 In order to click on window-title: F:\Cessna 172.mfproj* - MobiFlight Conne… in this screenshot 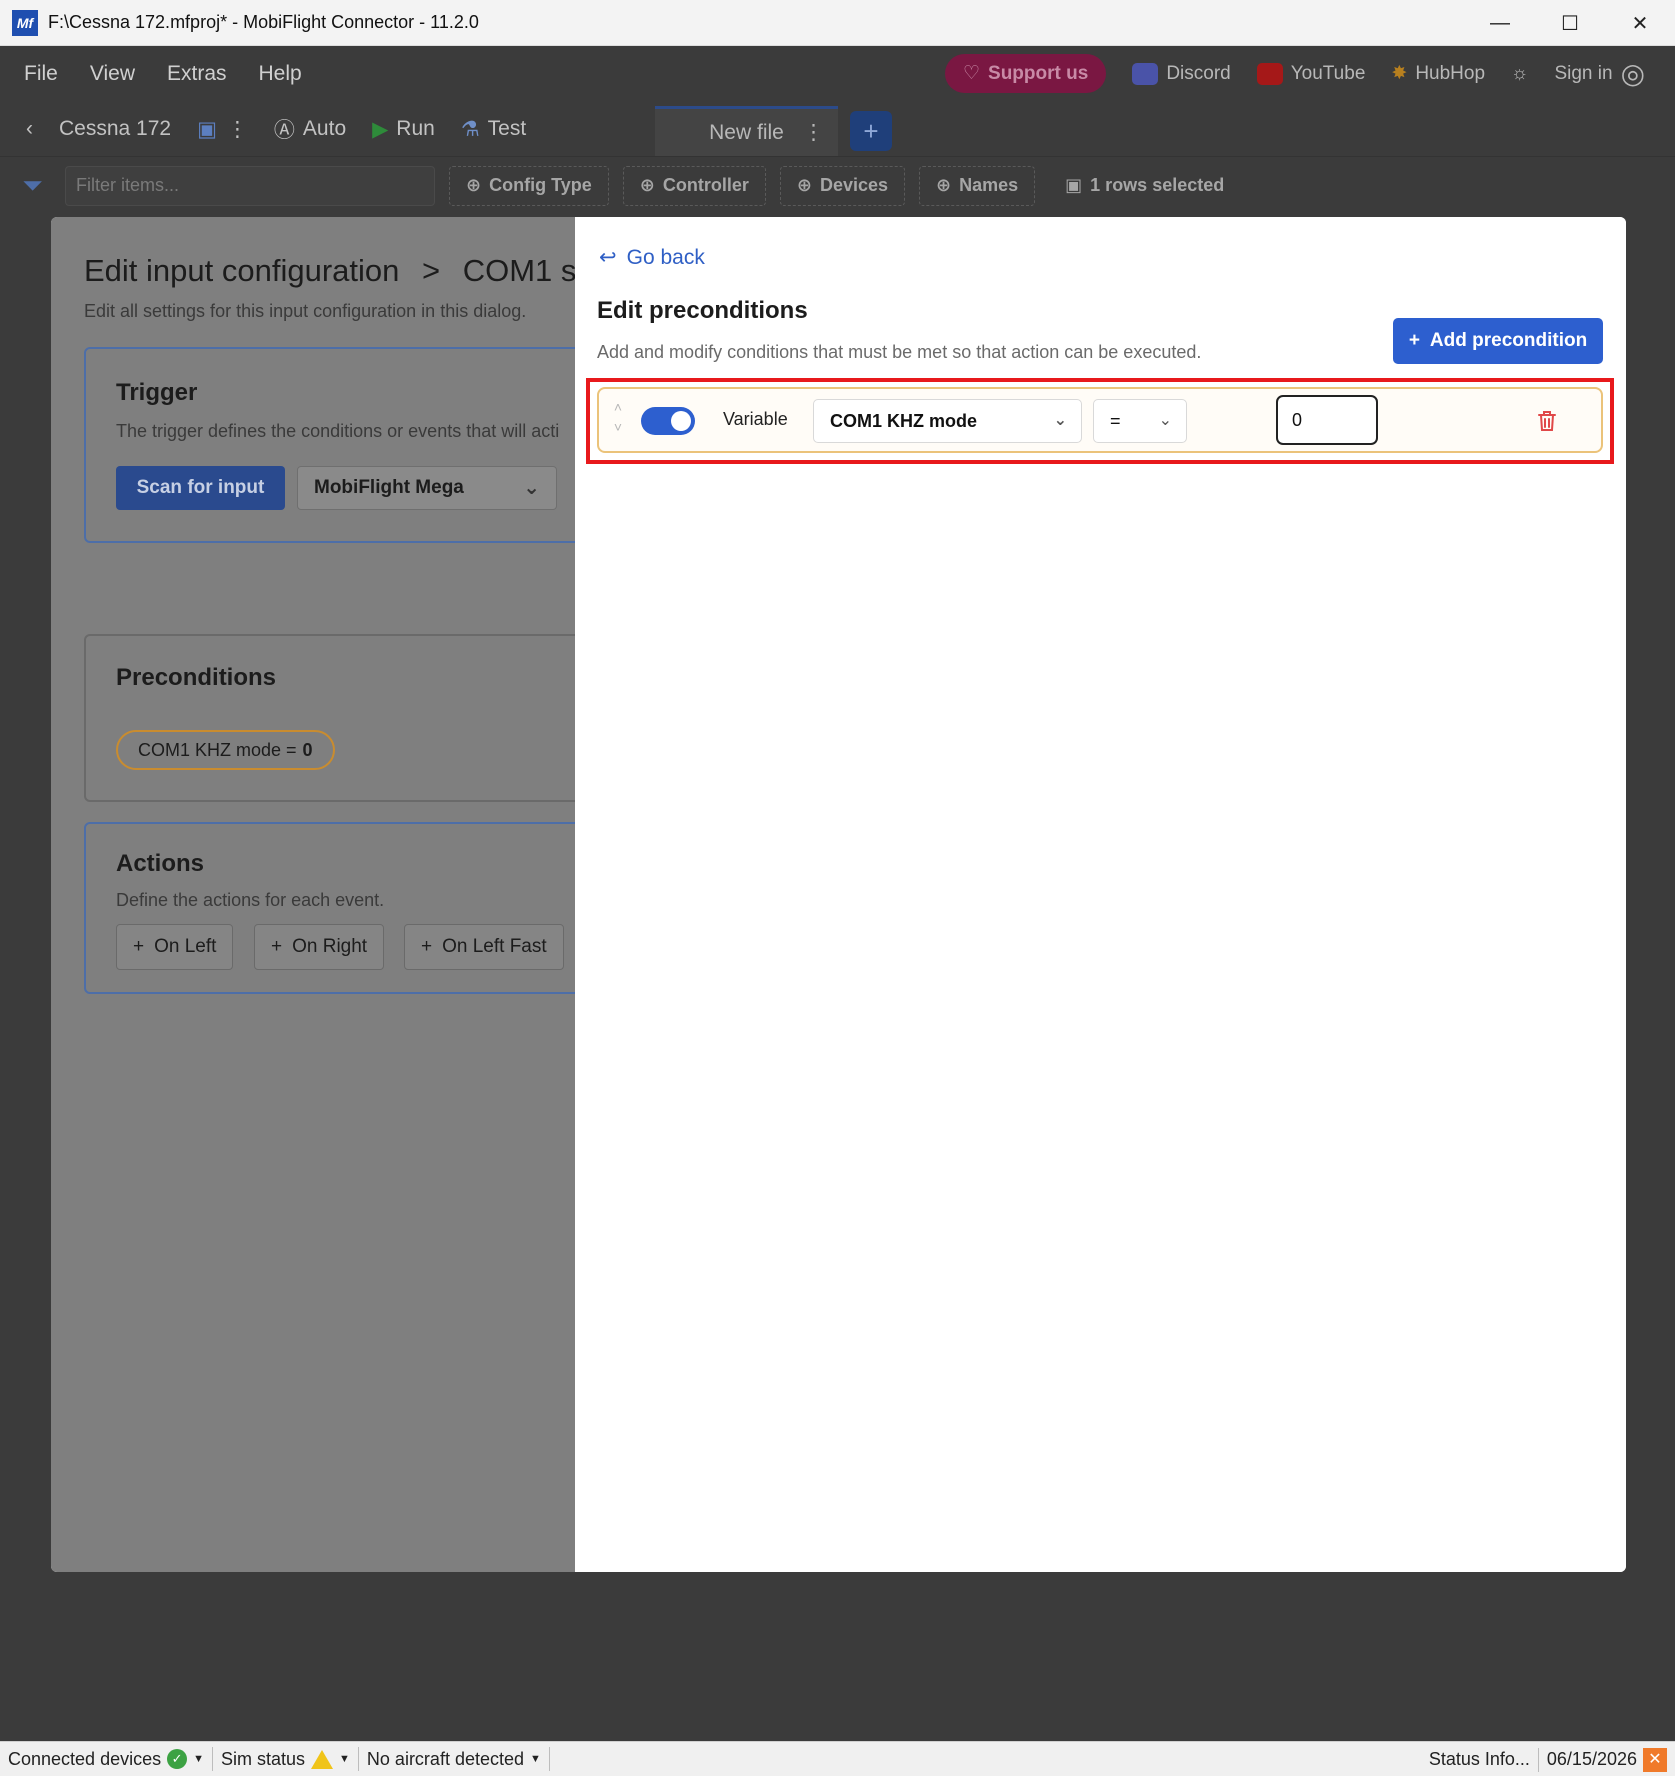, I will do `click(263, 22)`.